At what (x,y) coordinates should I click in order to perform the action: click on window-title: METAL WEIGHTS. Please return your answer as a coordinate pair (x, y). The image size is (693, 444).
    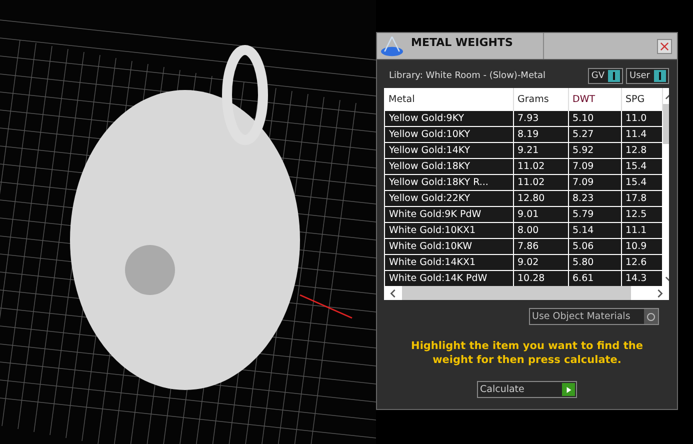
    Looking at the image, I should click on (462, 43).